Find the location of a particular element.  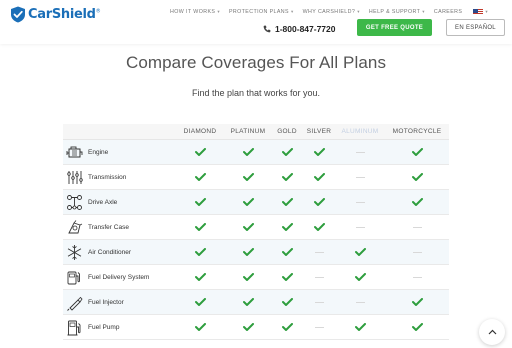

scroll-to-top-button is located at coordinates (492, 332).